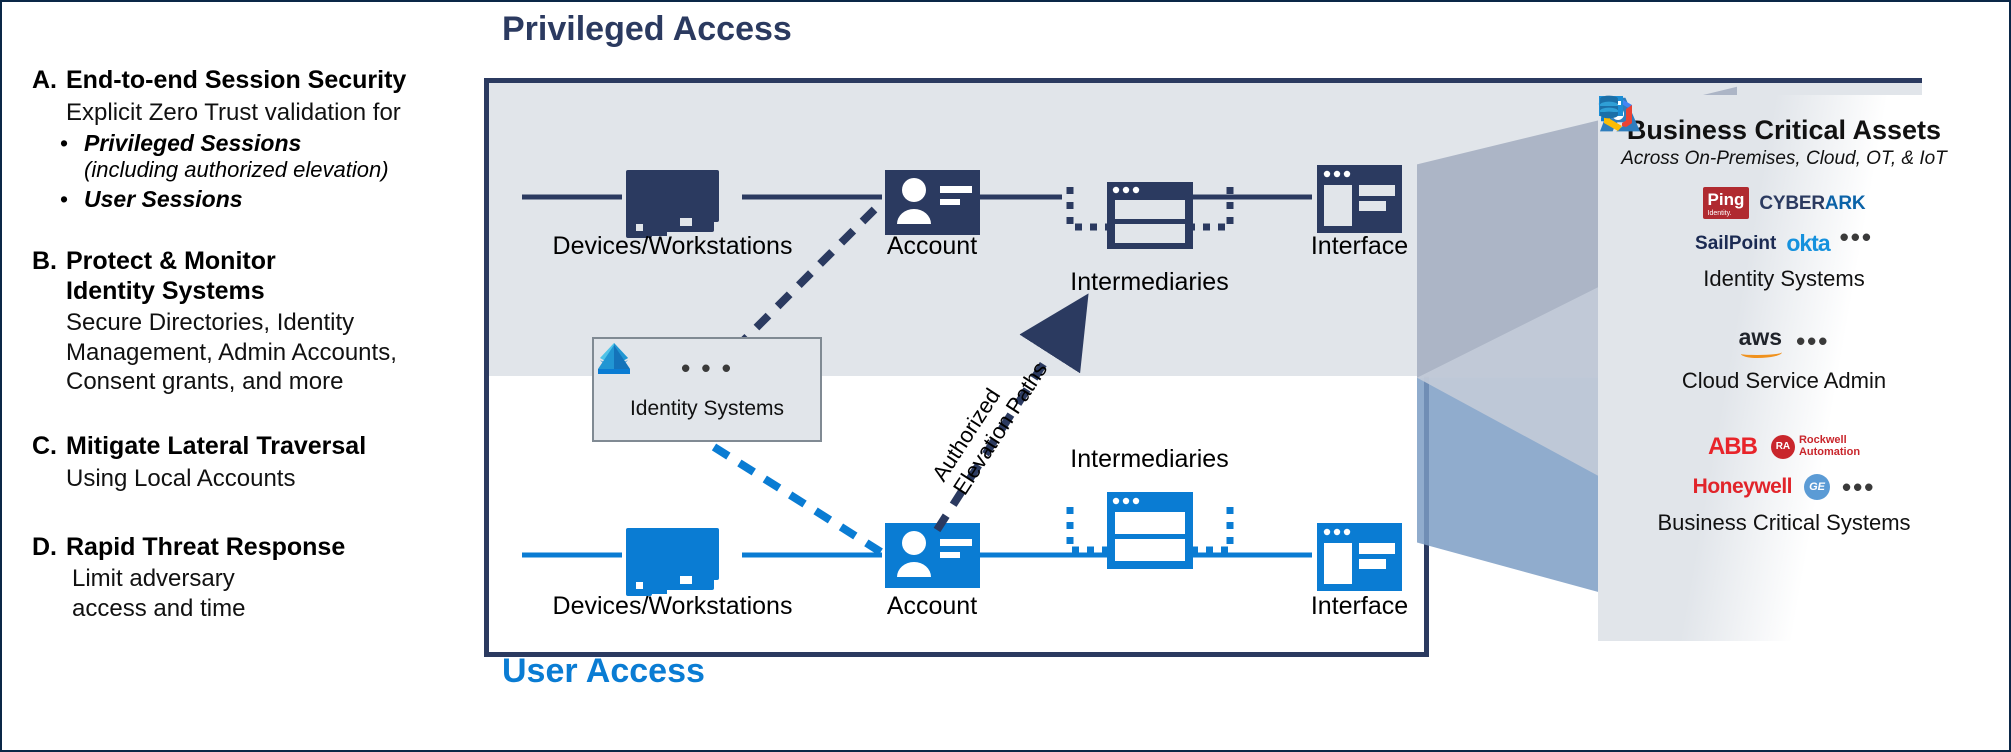  What do you see at coordinates (1859, 487) in the screenshot?
I see `bcs-group-ellipsis: •••` at bounding box center [1859, 487].